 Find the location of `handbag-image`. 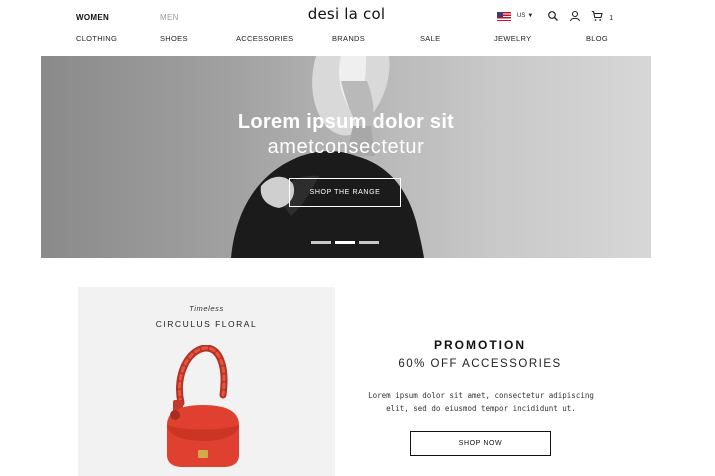

handbag-image is located at coordinates (203, 410).